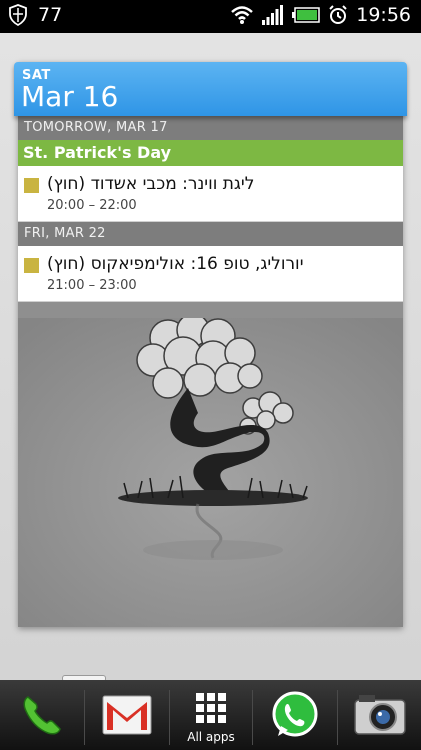 The image size is (421, 750). What do you see at coordinates (92, 285) in the screenshot?
I see `event-time: 21:00 – 23:00` at bounding box center [92, 285].